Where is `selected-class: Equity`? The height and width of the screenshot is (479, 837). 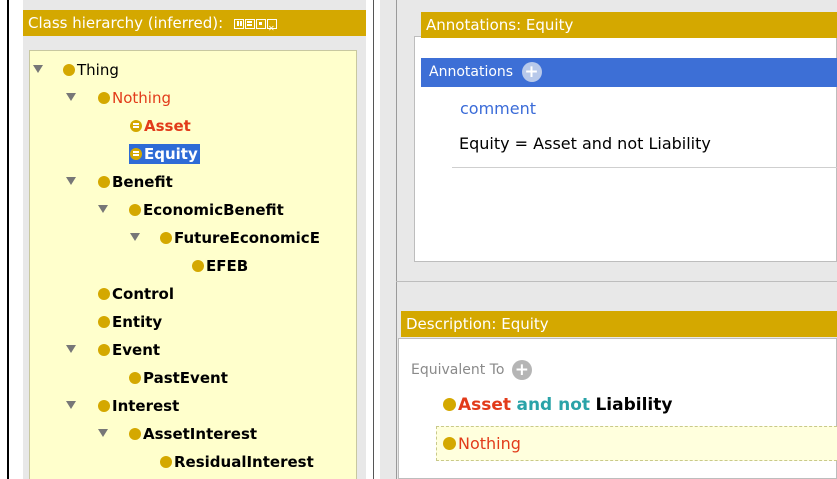 selected-class: Equity is located at coordinates (164, 154).